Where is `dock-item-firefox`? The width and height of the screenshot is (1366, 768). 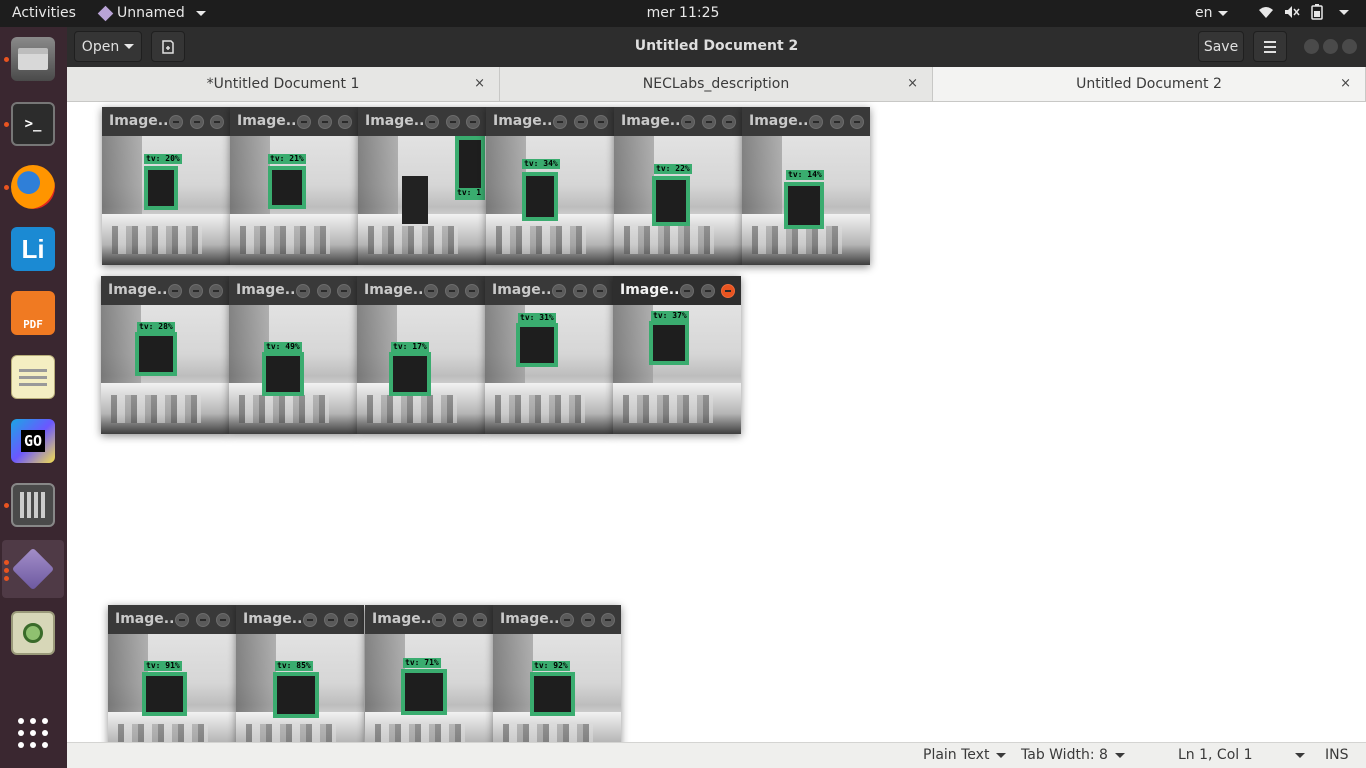 dock-item-firefox is located at coordinates (33, 187).